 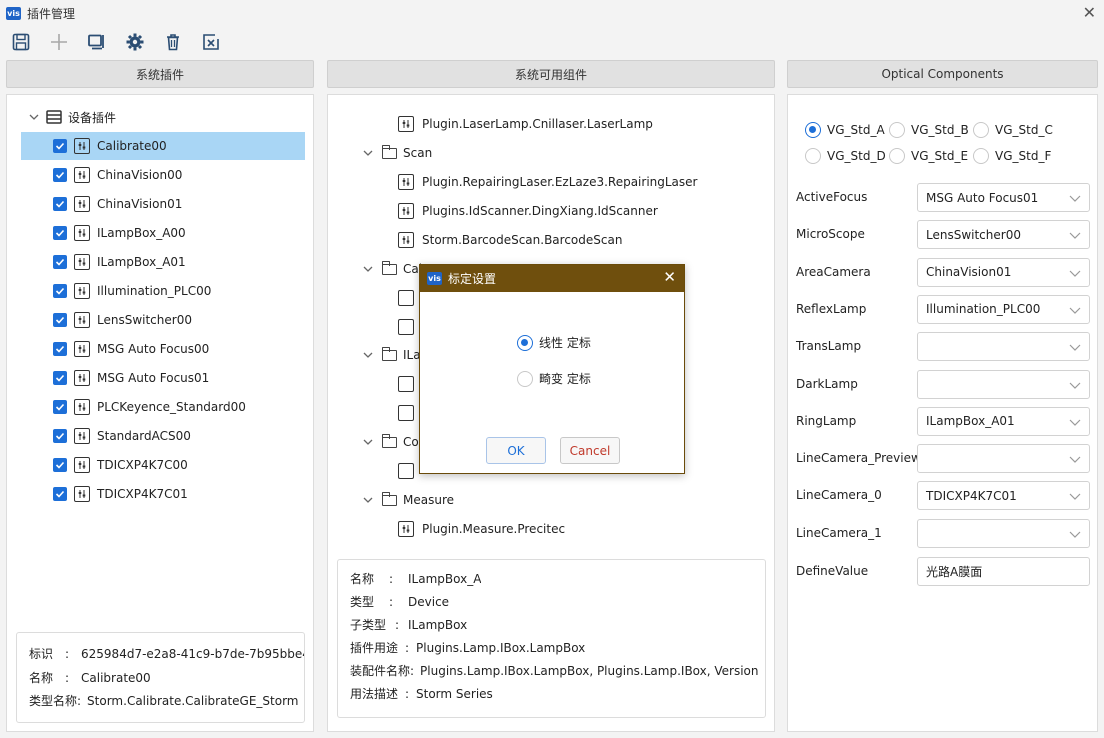 What do you see at coordinates (510, 240) in the screenshot?
I see `component-item: Storm.BarcodeScan.BarcodeScan` at bounding box center [510, 240].